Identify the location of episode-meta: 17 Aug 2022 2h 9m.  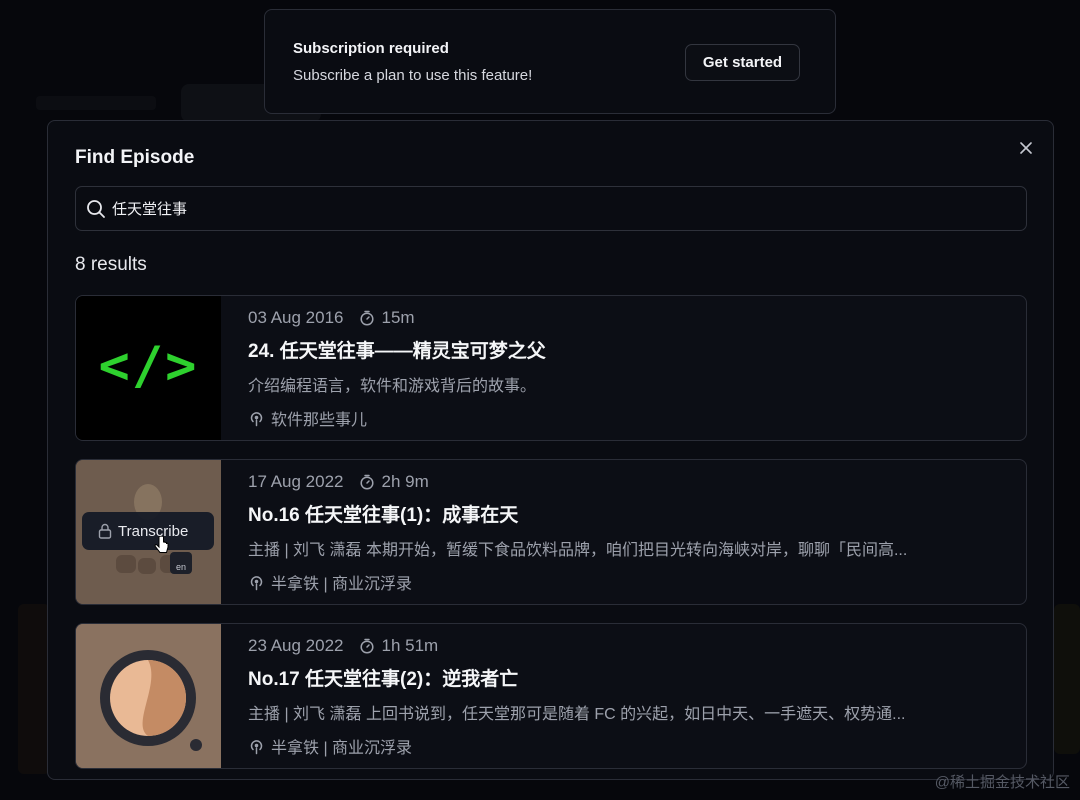
(338, 482).